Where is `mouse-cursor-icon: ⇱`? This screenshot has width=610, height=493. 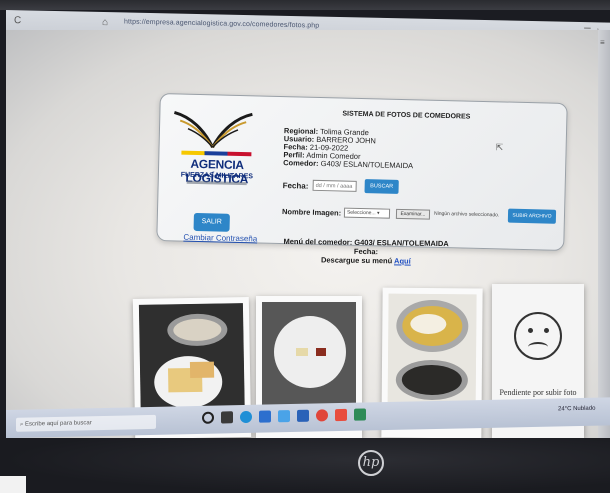 mouse-cursor-icon: ⇱ is located at coordinates (499, 147).